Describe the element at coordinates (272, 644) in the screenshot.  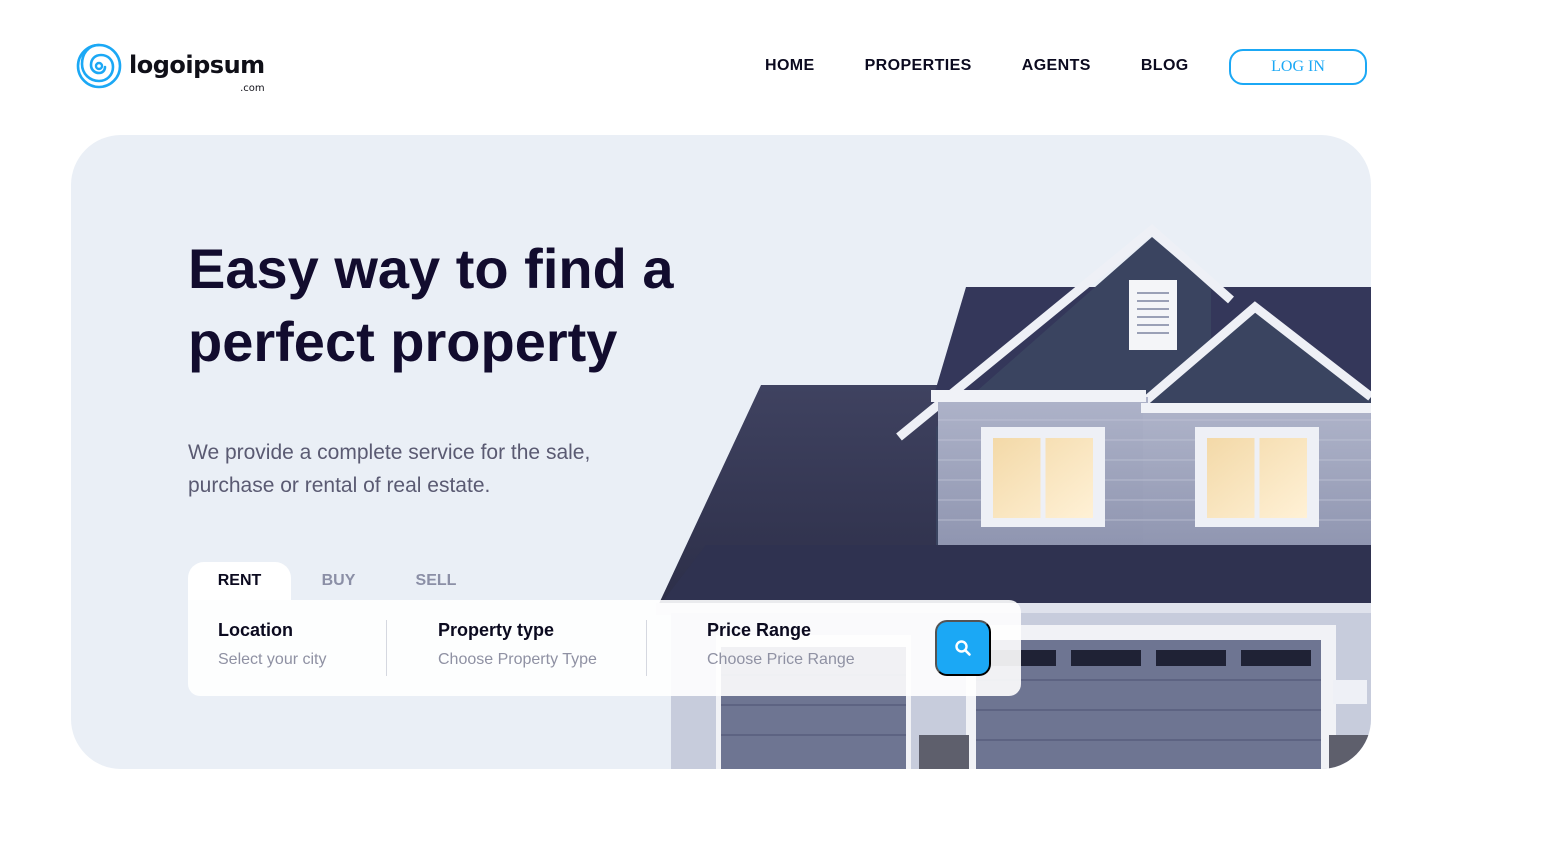
I see `location-field: Location Select your city` at that location.